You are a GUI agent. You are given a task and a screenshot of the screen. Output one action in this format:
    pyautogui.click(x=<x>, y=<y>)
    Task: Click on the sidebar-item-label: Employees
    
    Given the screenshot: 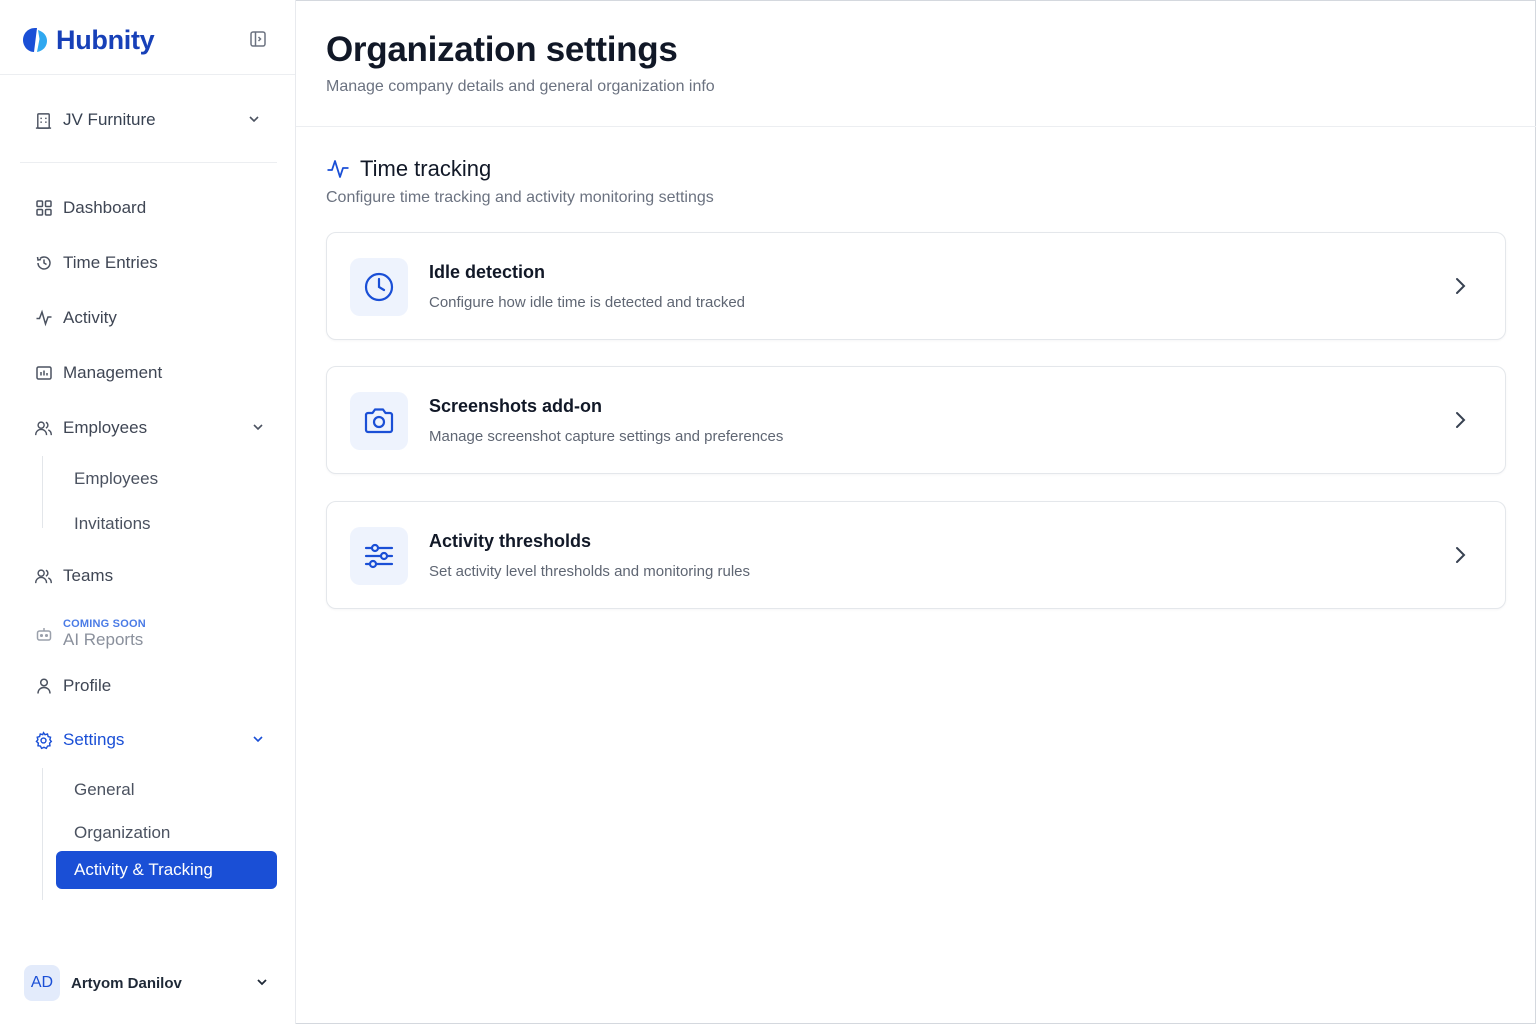 What is the action you would take?
    pyautogui.click(x=105, y=427)
    